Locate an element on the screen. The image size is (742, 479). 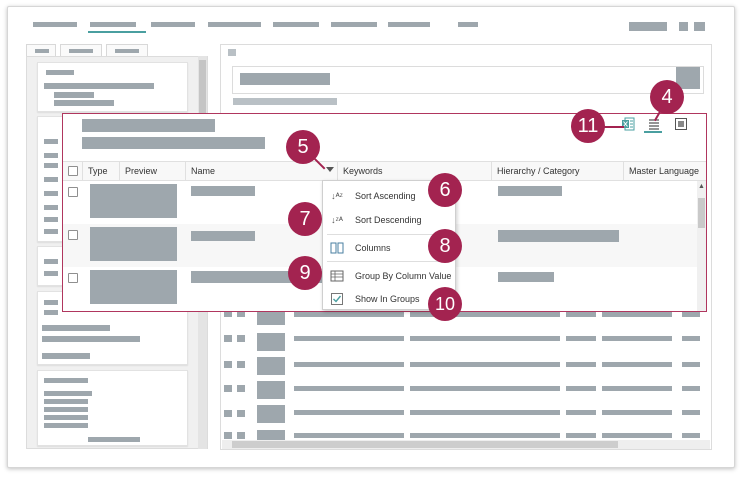
list-view-active-underline is located at coordinates (653, 132).